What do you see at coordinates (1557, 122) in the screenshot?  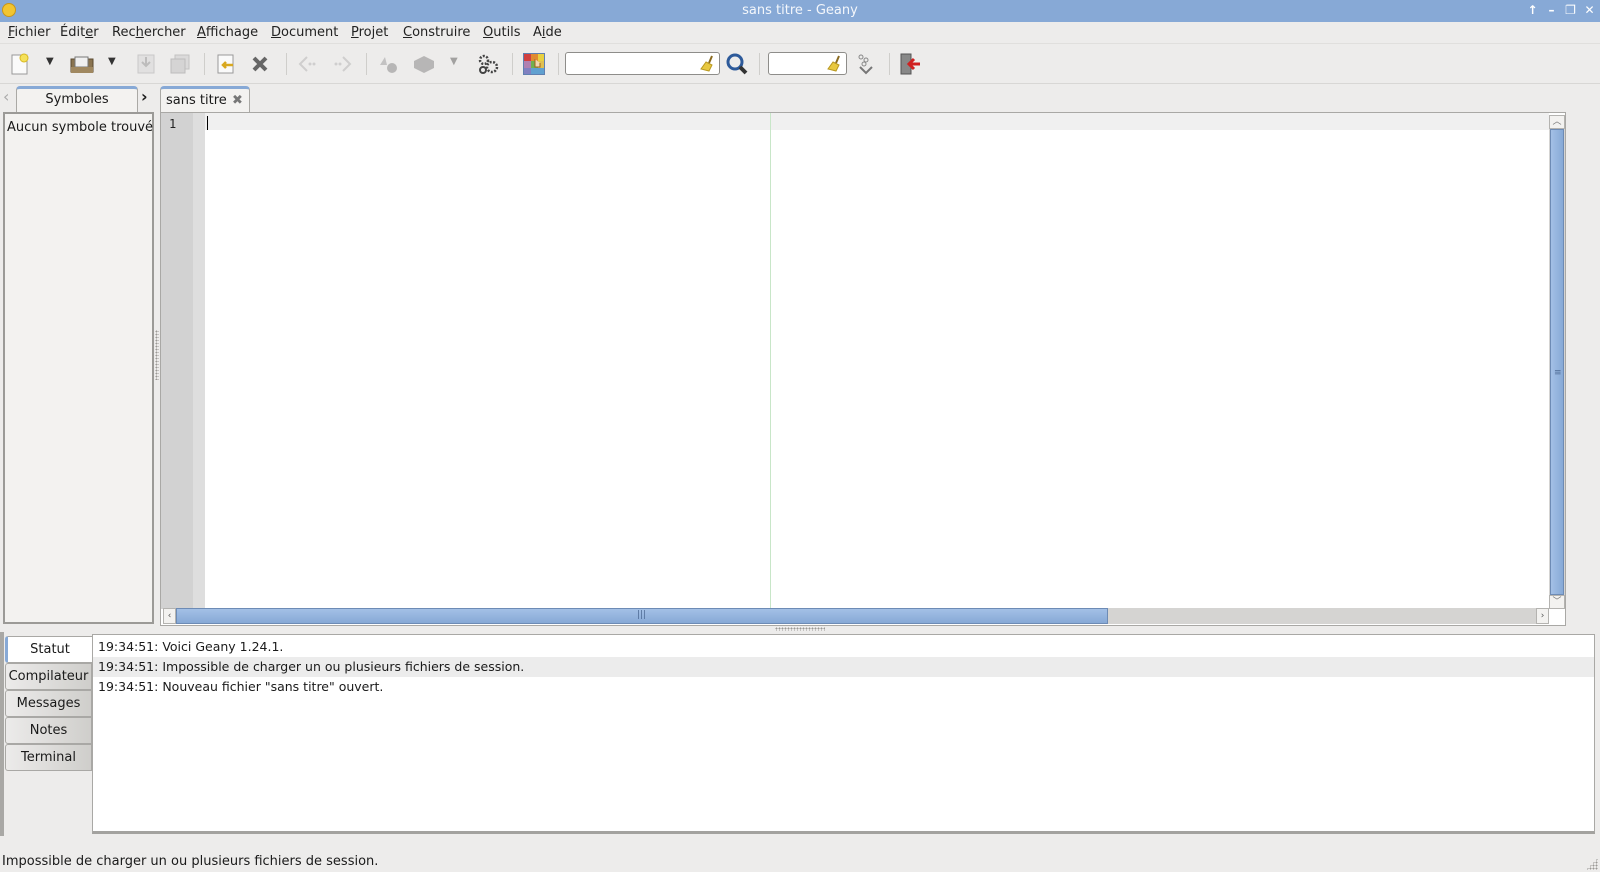 I see `scroll-up-button: ︿` at bounding box center [1557, 122].